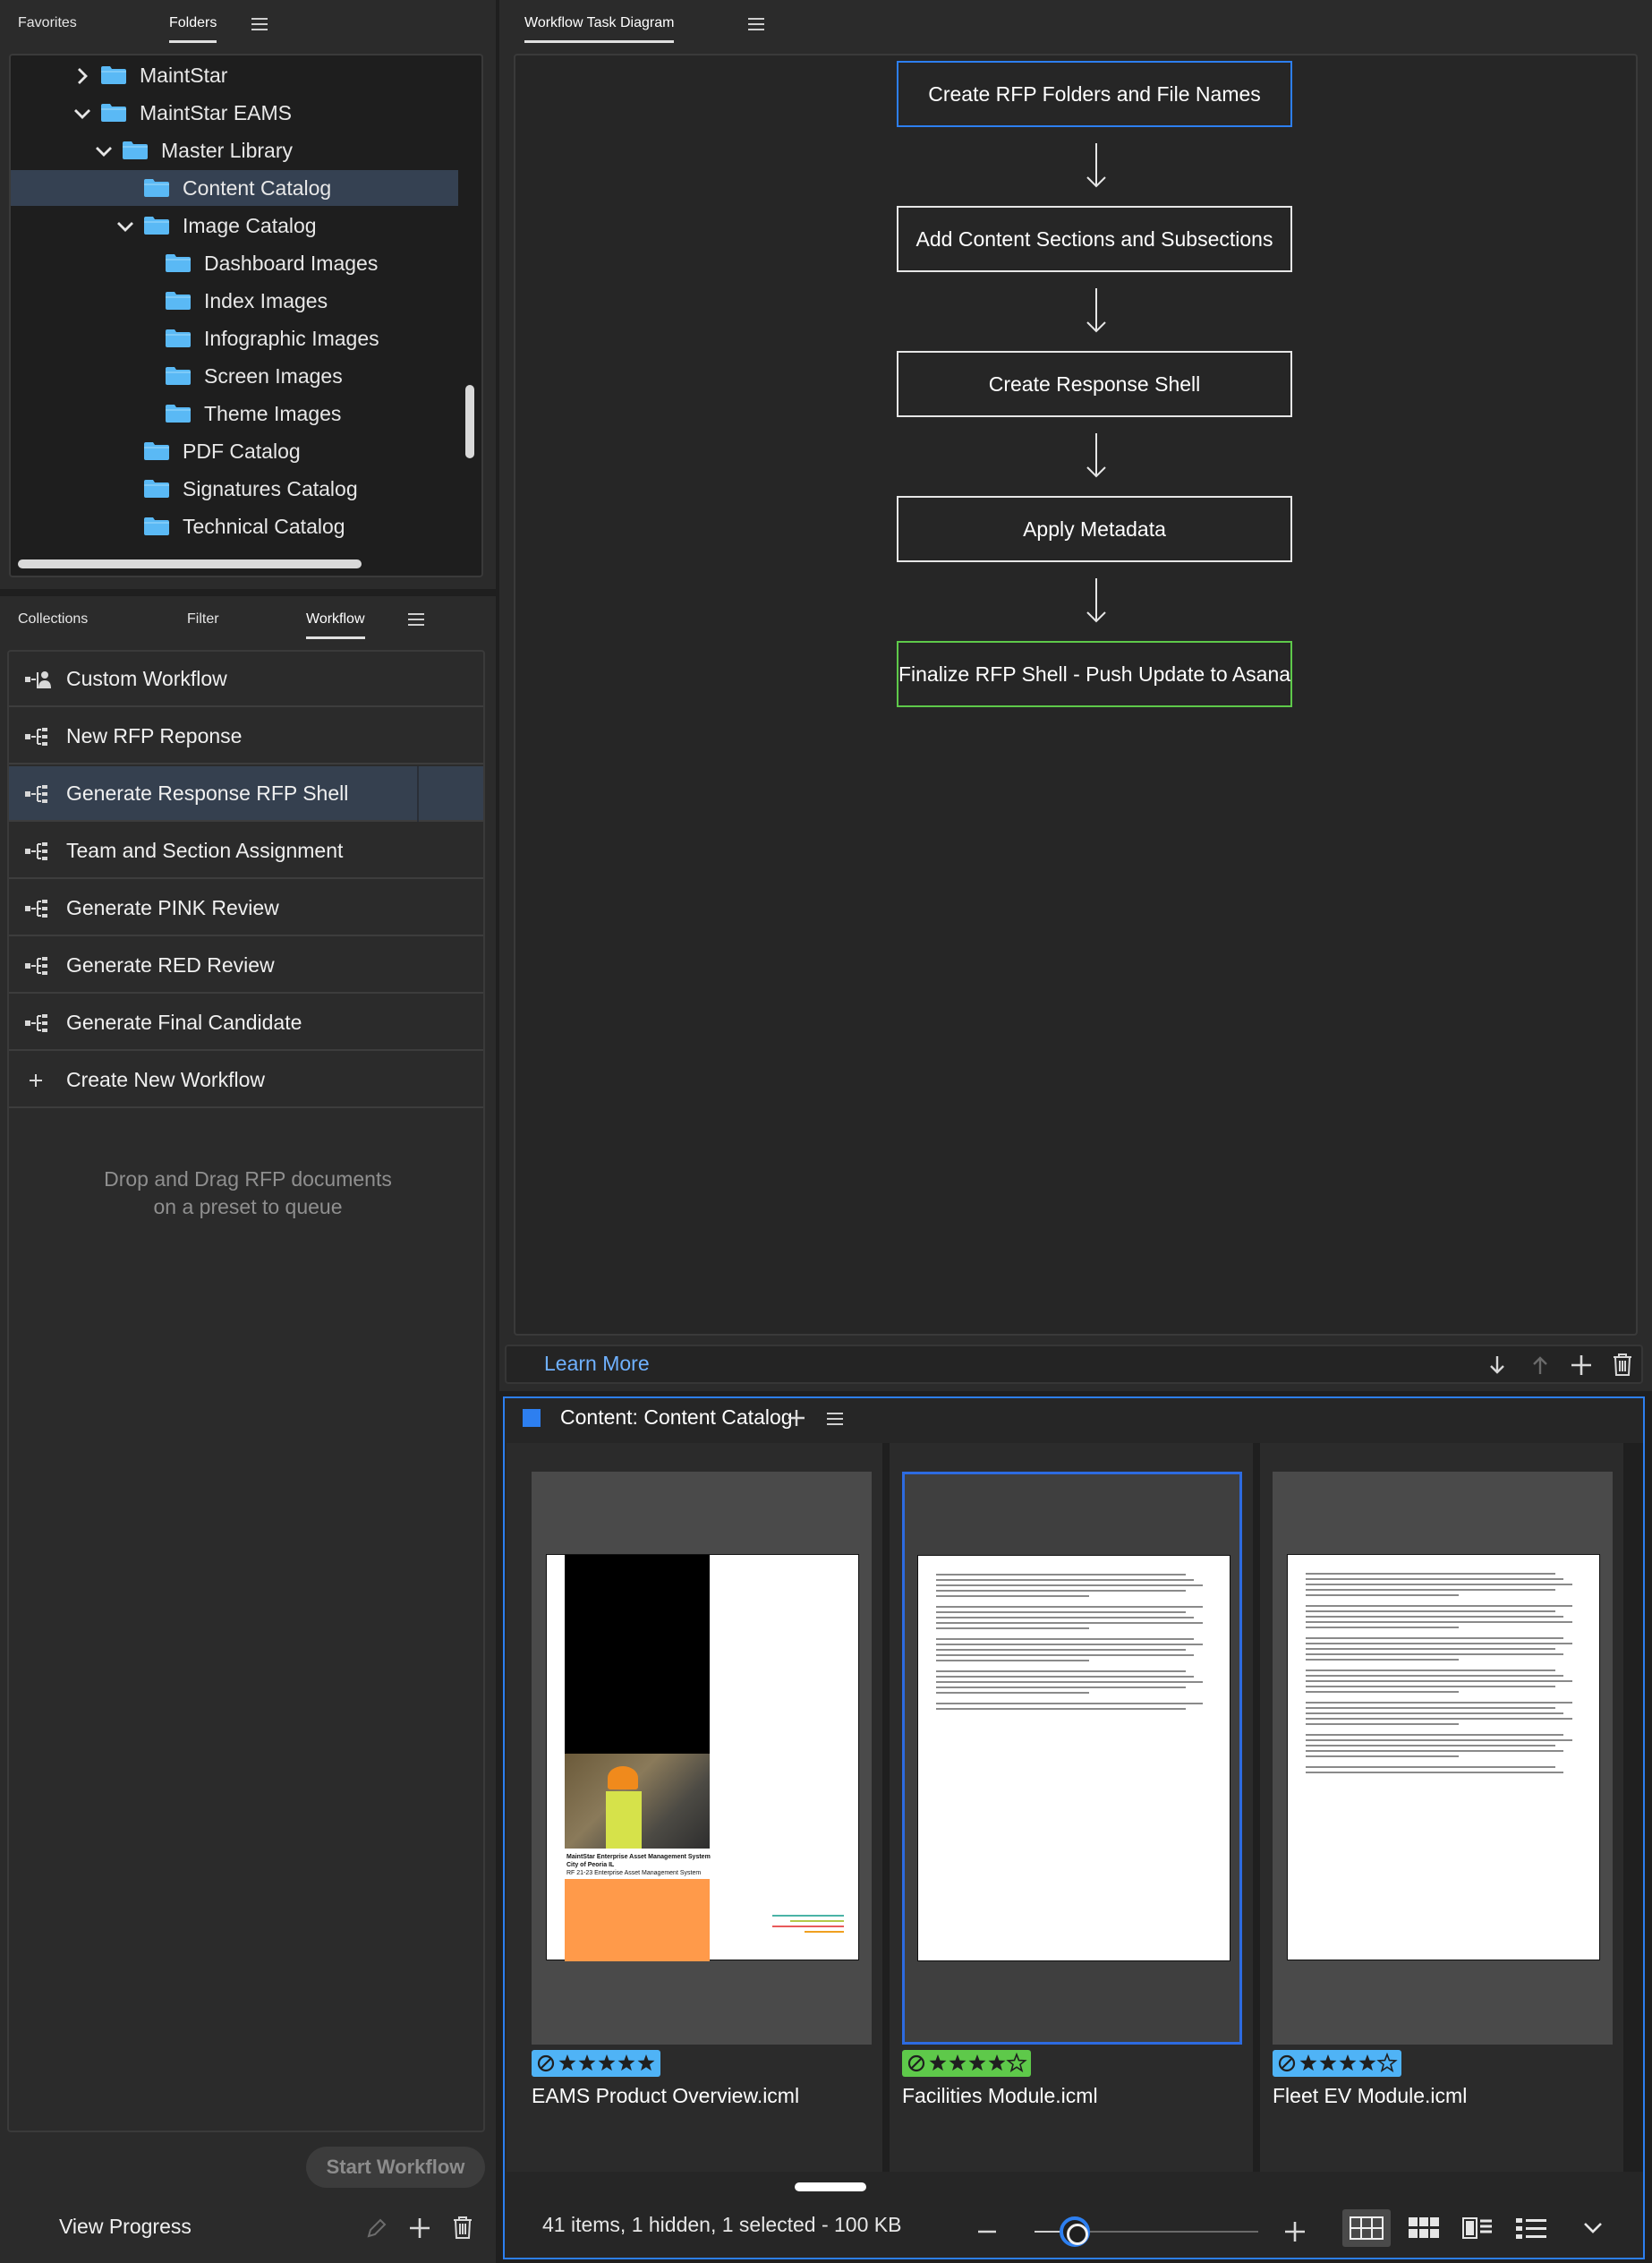 The image size is (1652, 2263). Describe the element at coordinates (665, 2096) in the screenshot. I see `content-filename: EAMS Product Overview.icml` at that location.